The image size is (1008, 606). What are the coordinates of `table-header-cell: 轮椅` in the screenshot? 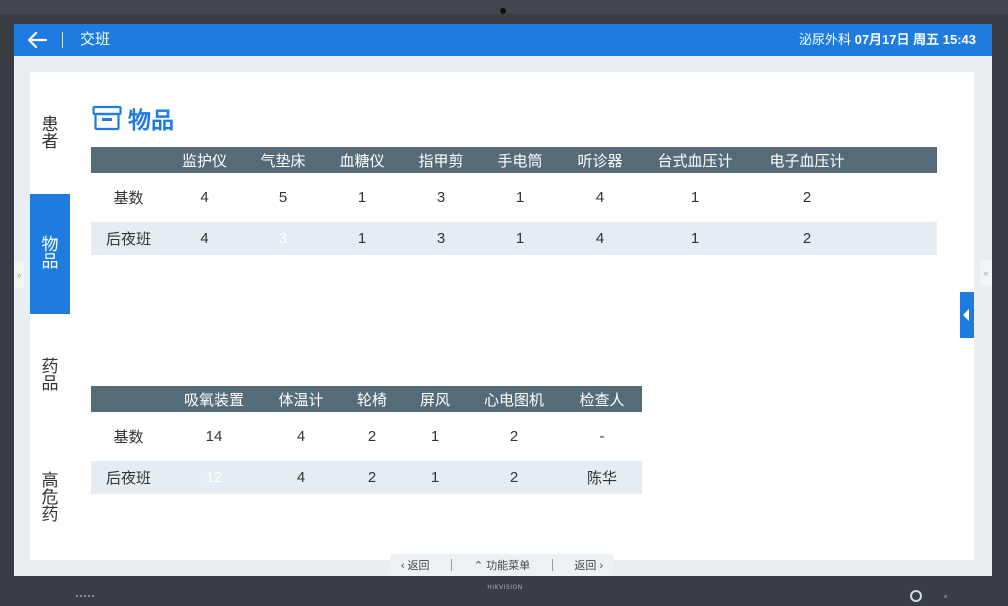 It's located at (372, 399).